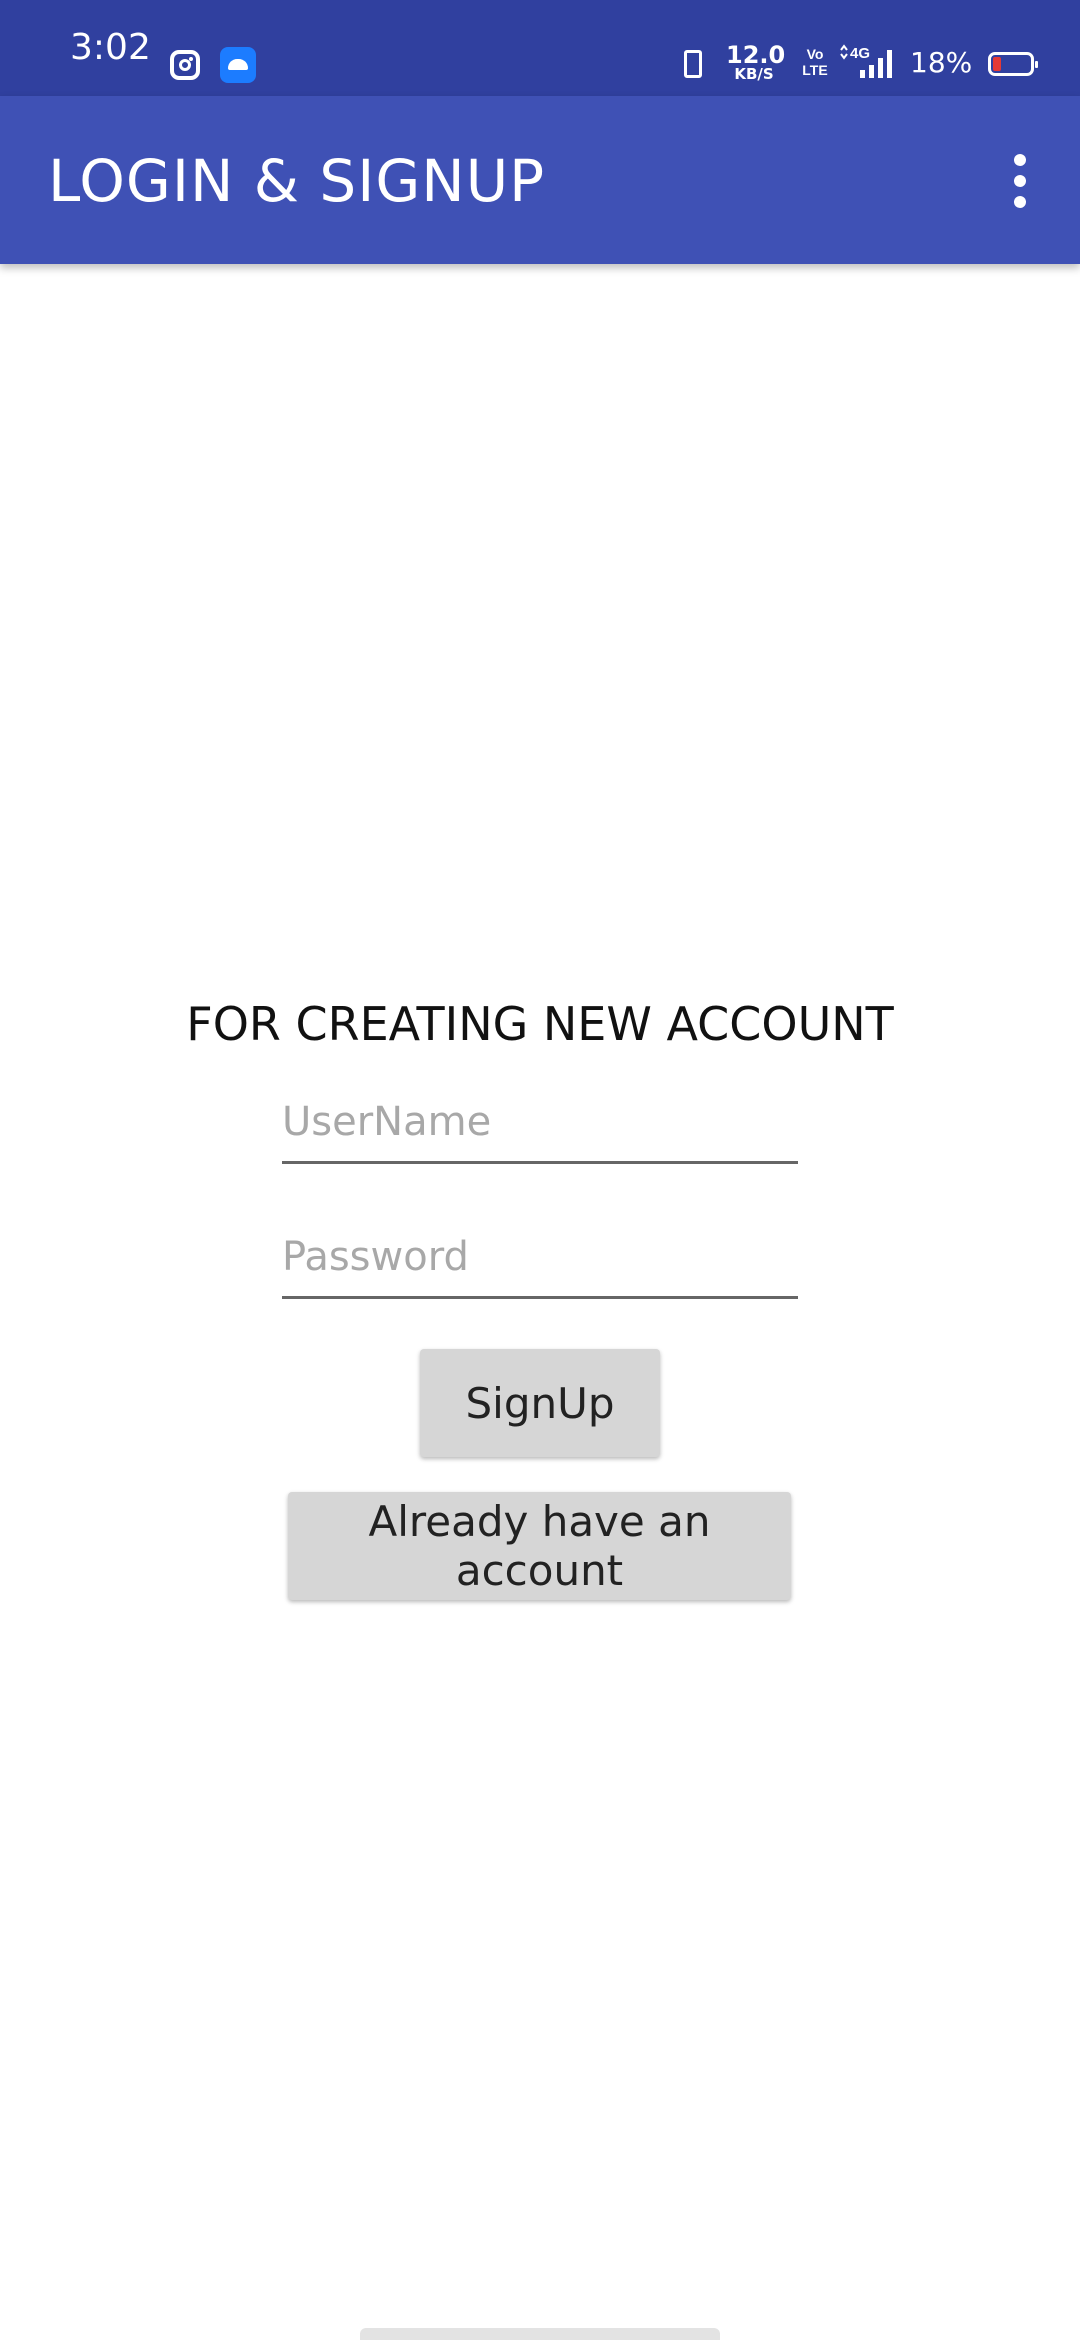 This screenshot has width=1080, height=2340. What do you see at coordinates (540, 2334) in the screenshot?
I see `gesture-nav-handle` at bounding box center [540, 2334].